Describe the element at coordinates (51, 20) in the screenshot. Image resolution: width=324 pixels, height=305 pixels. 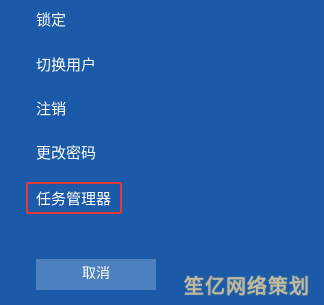
I see `menu-item-lock: 锁定` at that location.